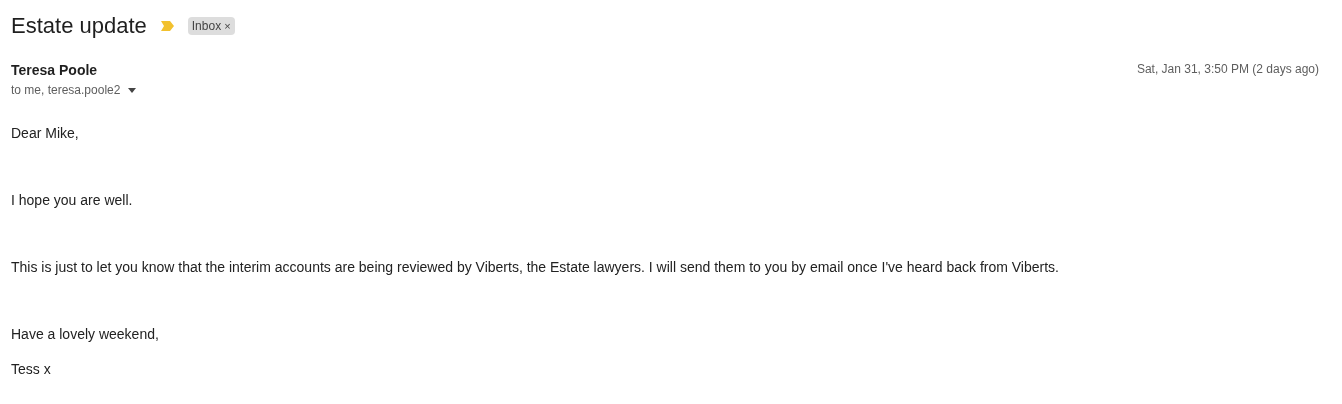  I want to click on remove-label-button: ×, so click(227, 26).